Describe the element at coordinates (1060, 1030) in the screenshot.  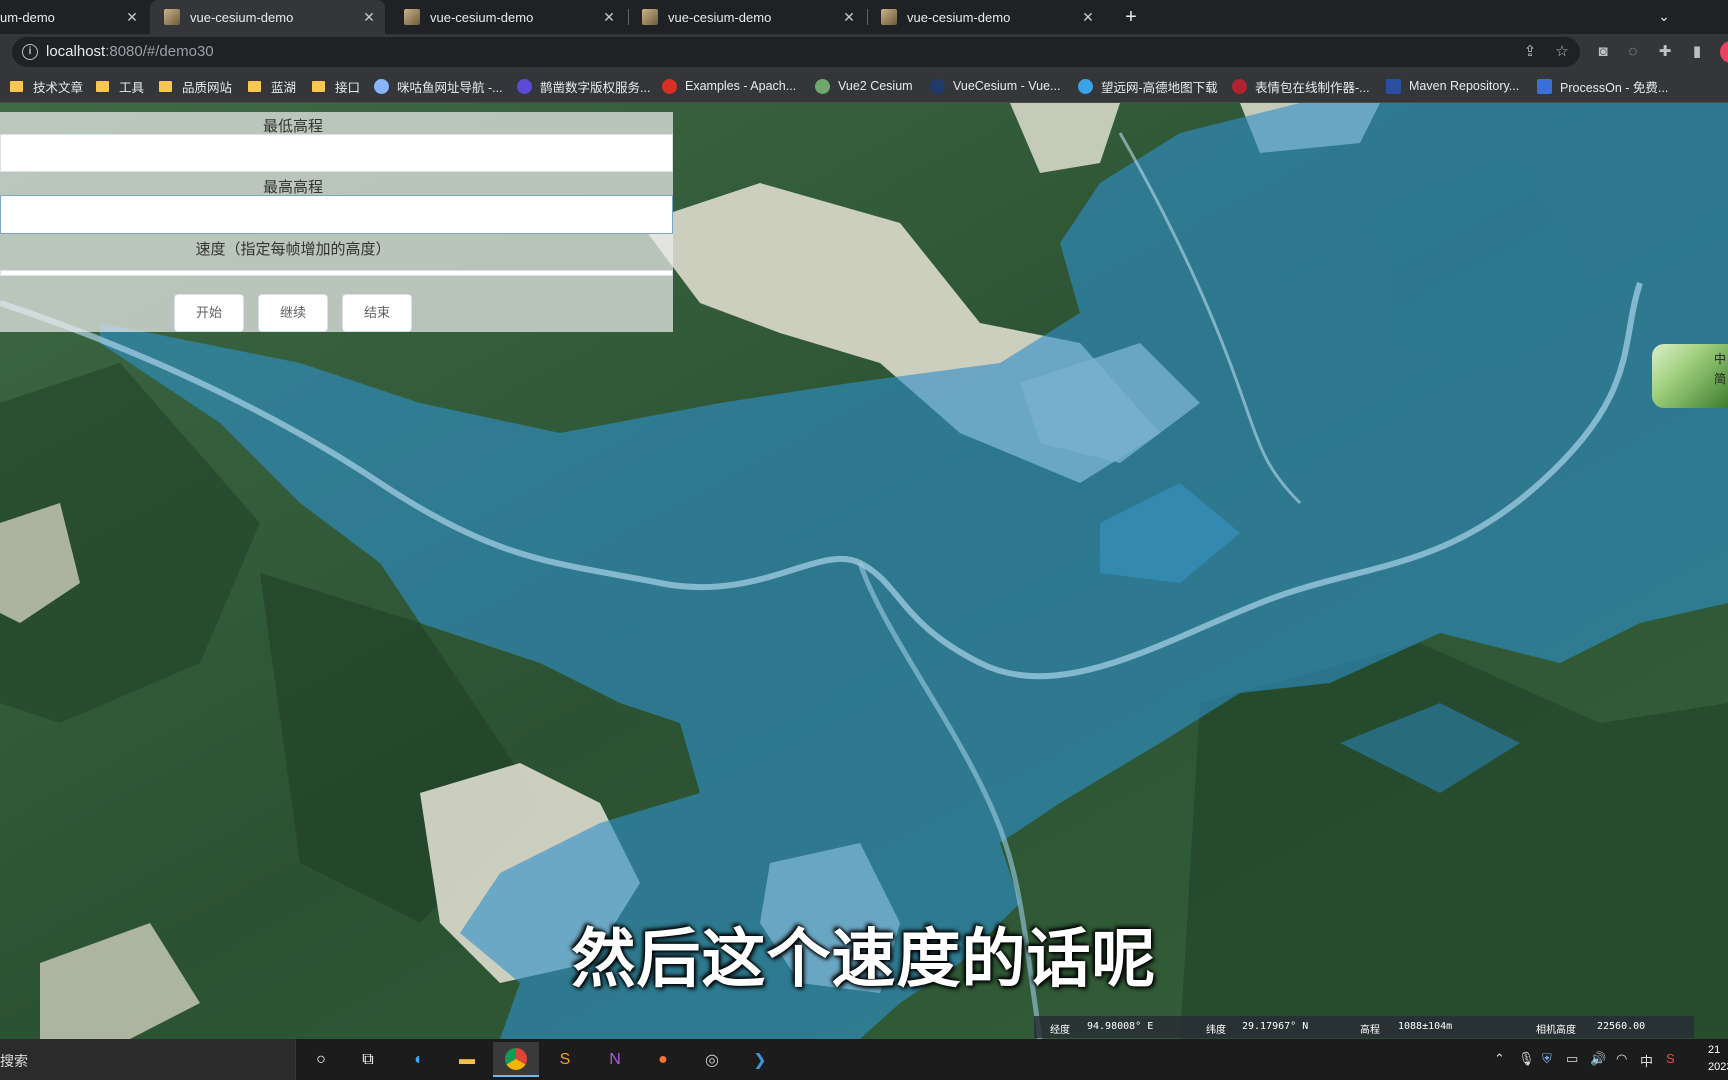
I see `lon-label: 经度` at that location.